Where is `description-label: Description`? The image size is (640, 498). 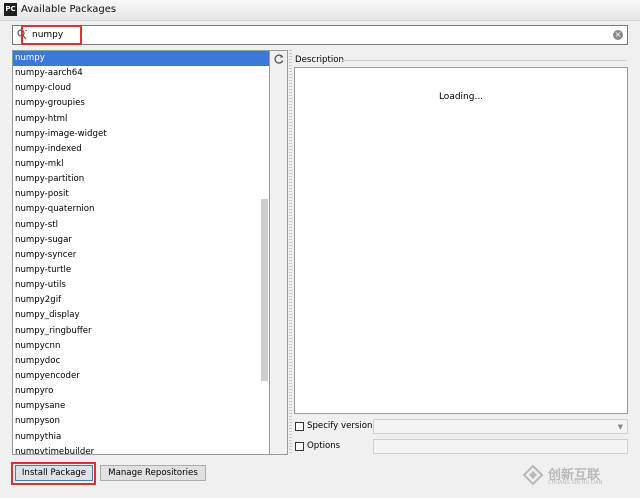
description-label: Description is located at coordinates (319, 60).